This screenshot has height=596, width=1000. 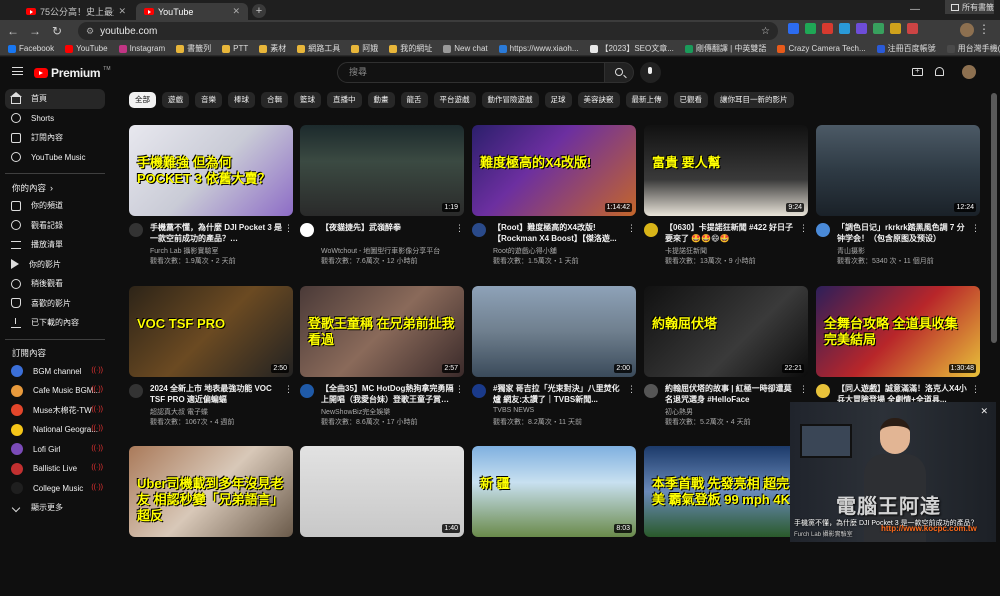 What do you see at coordinates (272, 48) in the screenshot?
I see `bookmark-item: 素材` at bounding box center [272, 48].